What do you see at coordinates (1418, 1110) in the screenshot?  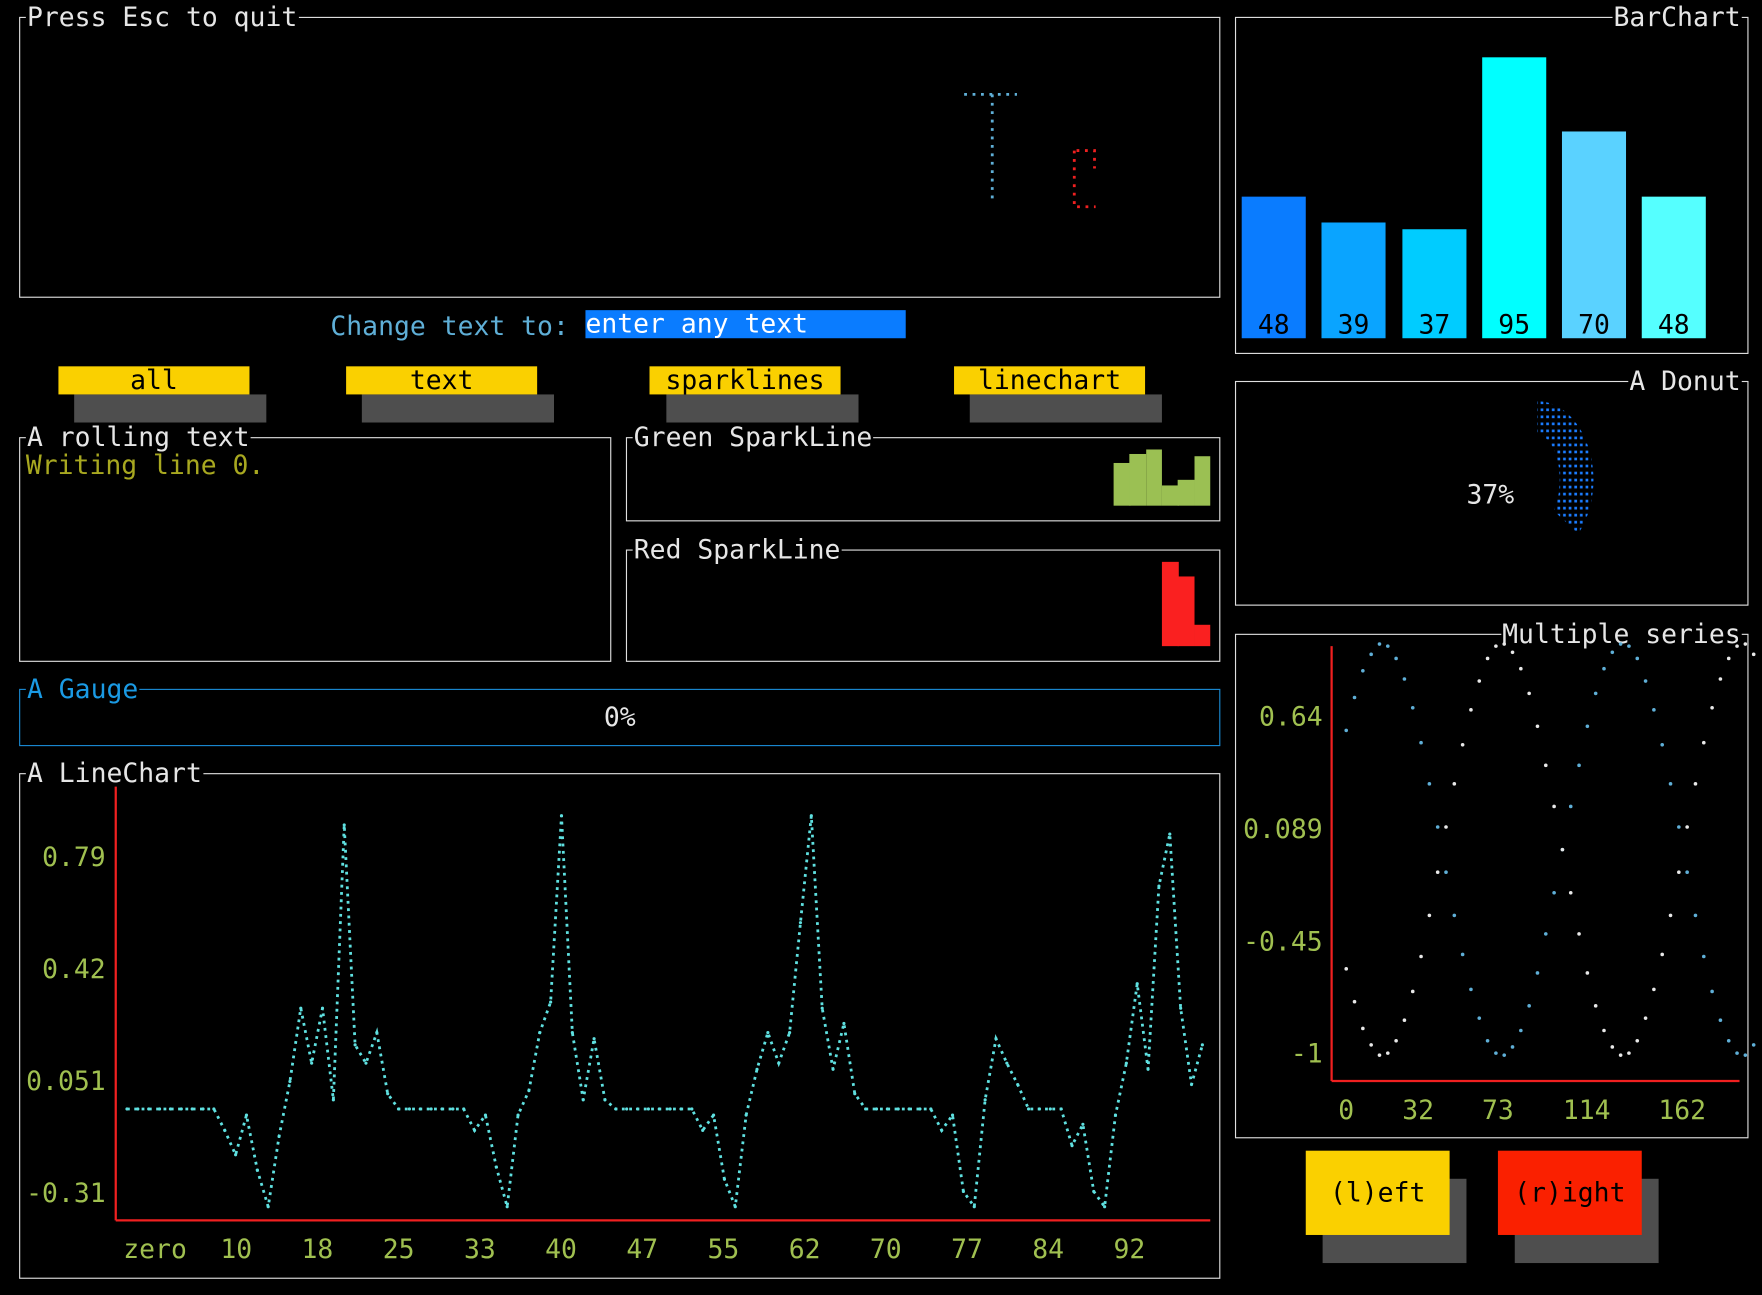 I see `x-tick-label: 32` at bounding box center [1418, 1110].